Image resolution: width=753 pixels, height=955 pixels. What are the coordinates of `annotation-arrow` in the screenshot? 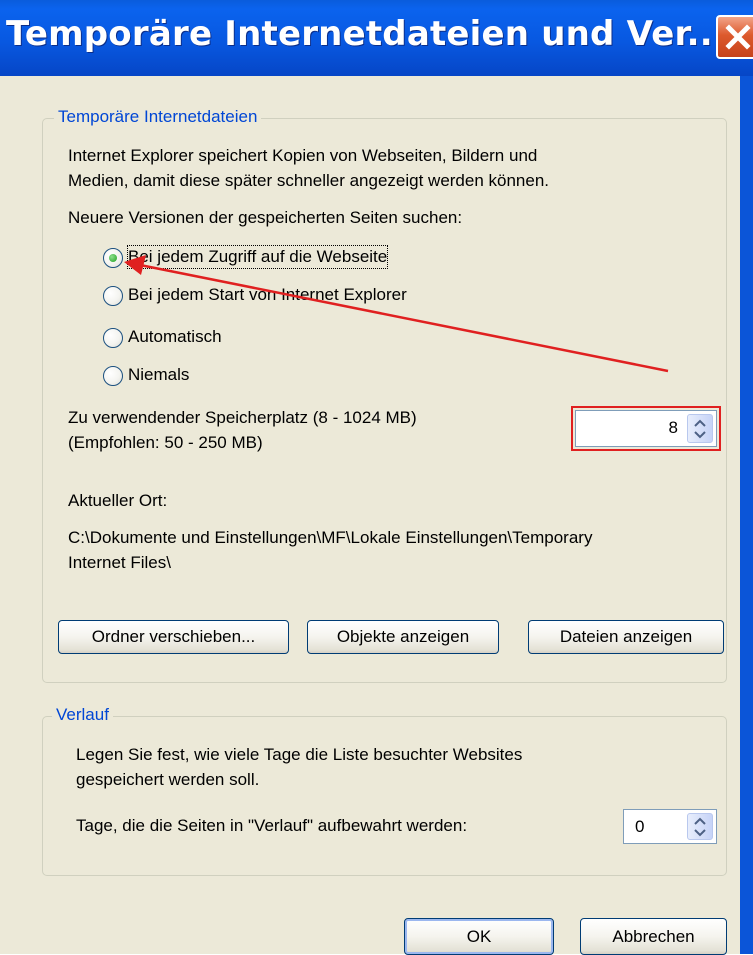 It's located at (396, 314).